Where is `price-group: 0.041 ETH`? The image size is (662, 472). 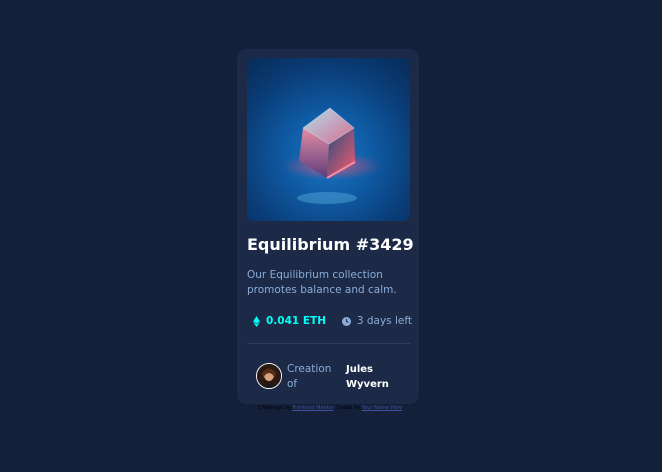 price-group: 0.041 ETH is located at coordinates (289, 321).